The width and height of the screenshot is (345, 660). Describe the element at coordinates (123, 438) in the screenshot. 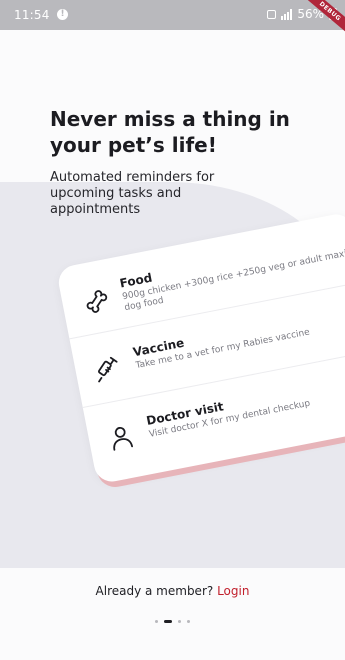

I see `person-icon` at that location.